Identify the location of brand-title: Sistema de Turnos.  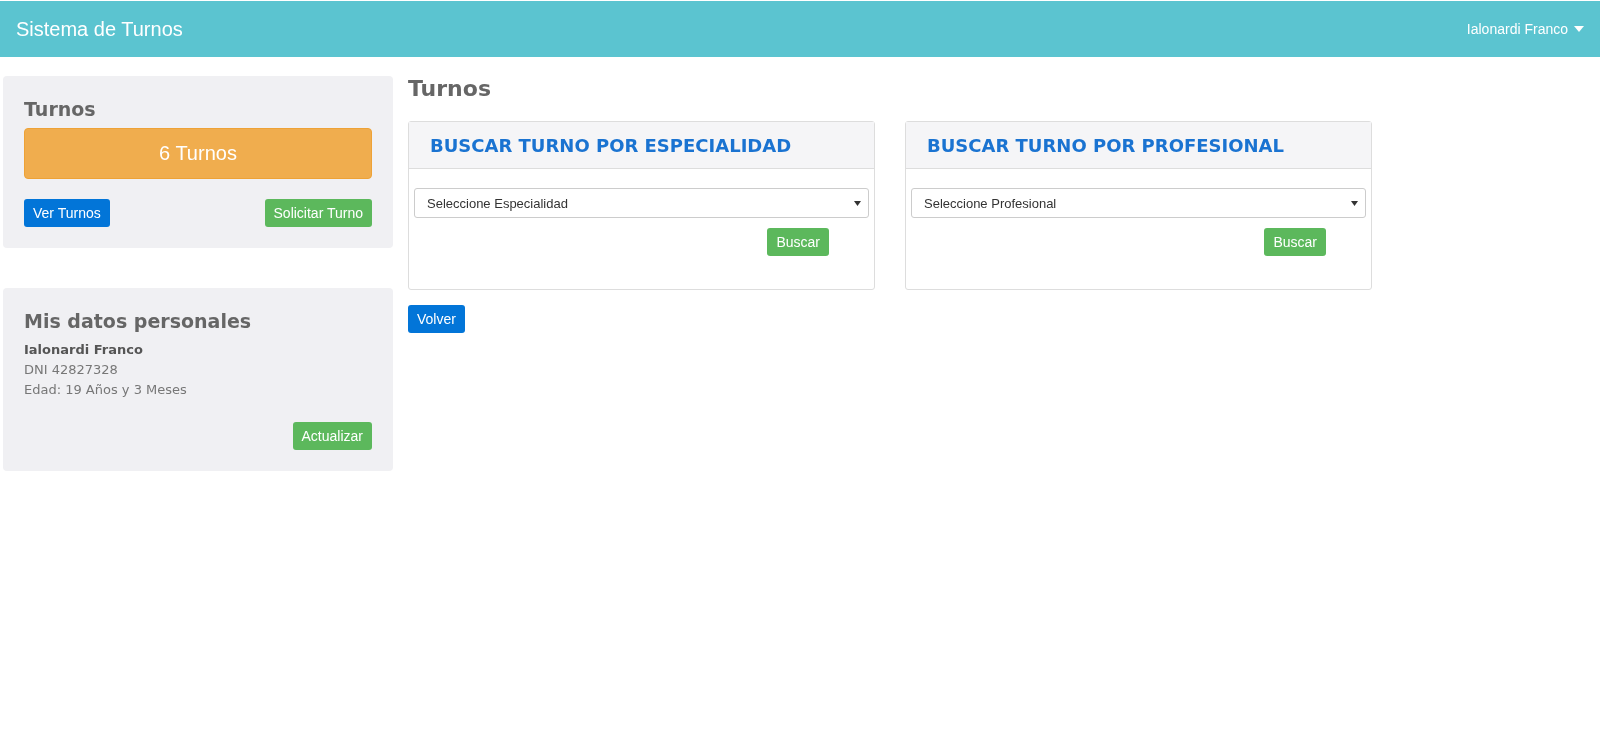
(99, 29).